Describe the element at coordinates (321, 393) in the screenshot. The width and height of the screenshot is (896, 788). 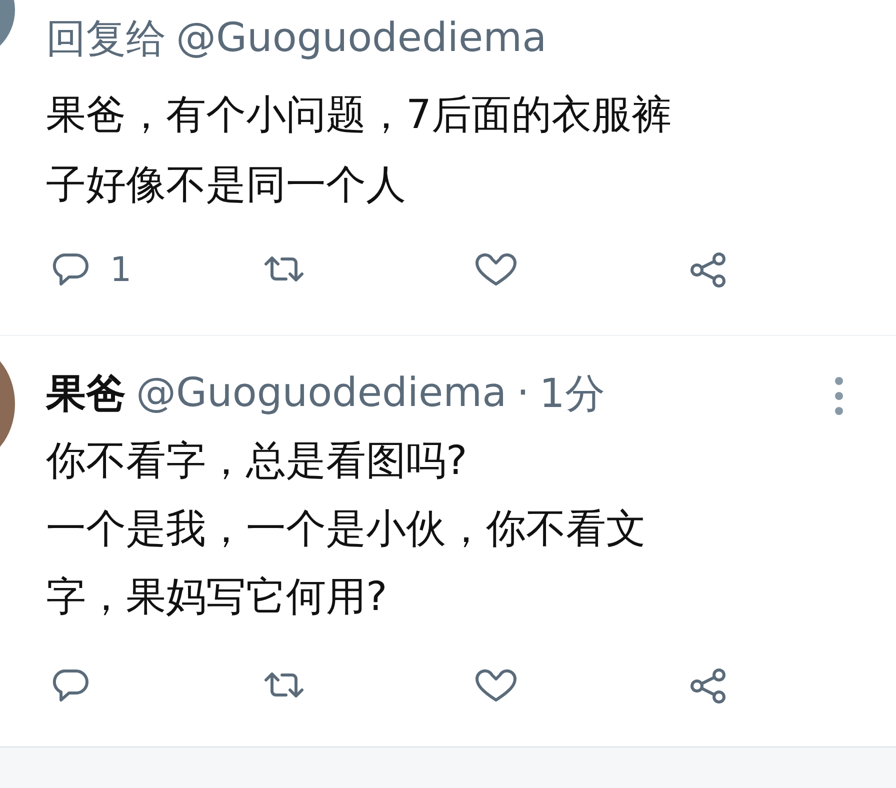
I see `author-handle: @Guoguodediema` at that location.